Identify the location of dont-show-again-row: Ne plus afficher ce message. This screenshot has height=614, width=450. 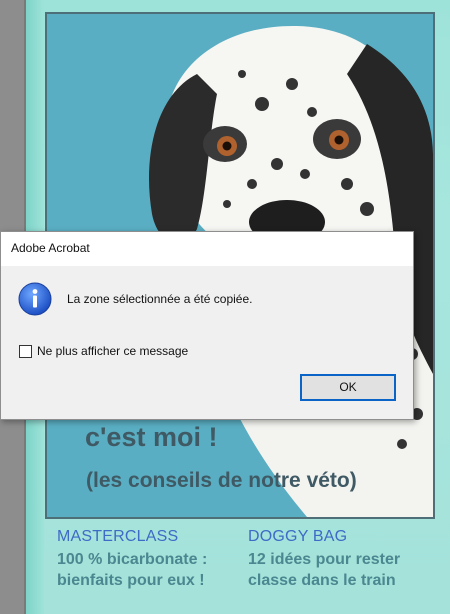
(103, 351).